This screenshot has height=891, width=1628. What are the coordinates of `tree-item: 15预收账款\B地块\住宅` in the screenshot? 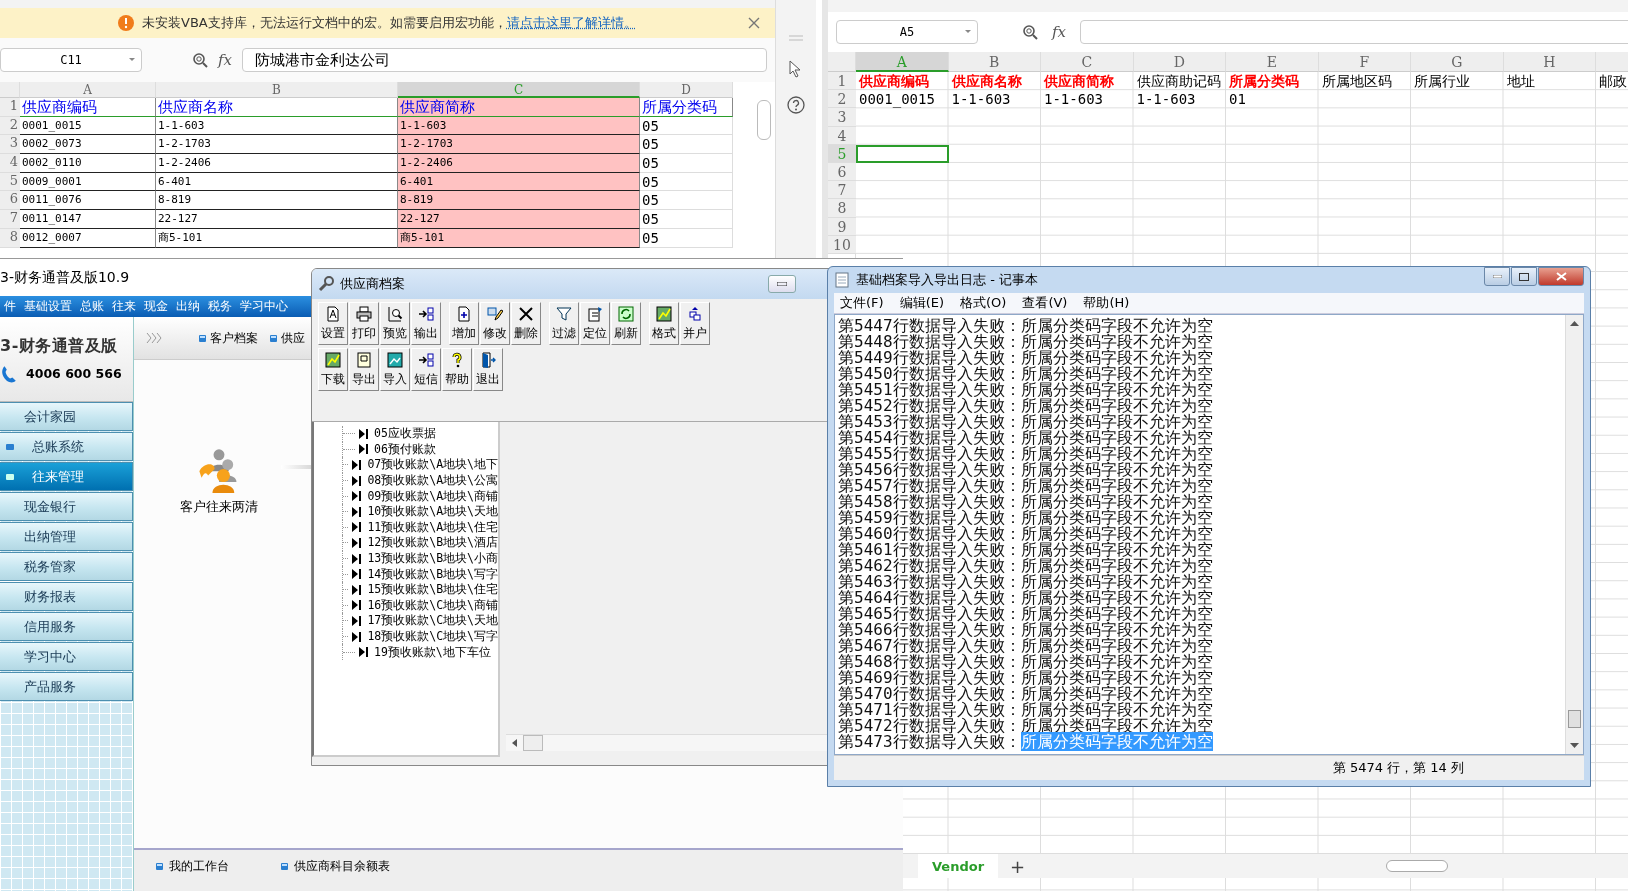 It's located at (432, 590).